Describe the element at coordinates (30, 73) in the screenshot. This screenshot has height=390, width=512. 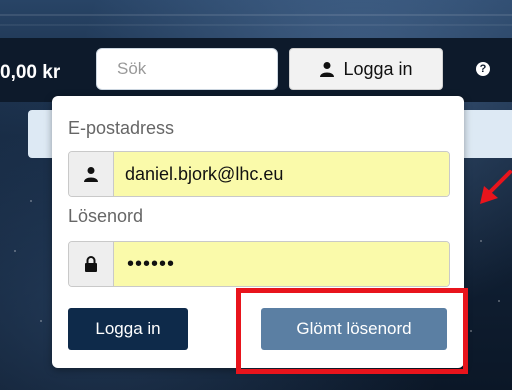
I see `cart-total: 0,00 kr` at that location.